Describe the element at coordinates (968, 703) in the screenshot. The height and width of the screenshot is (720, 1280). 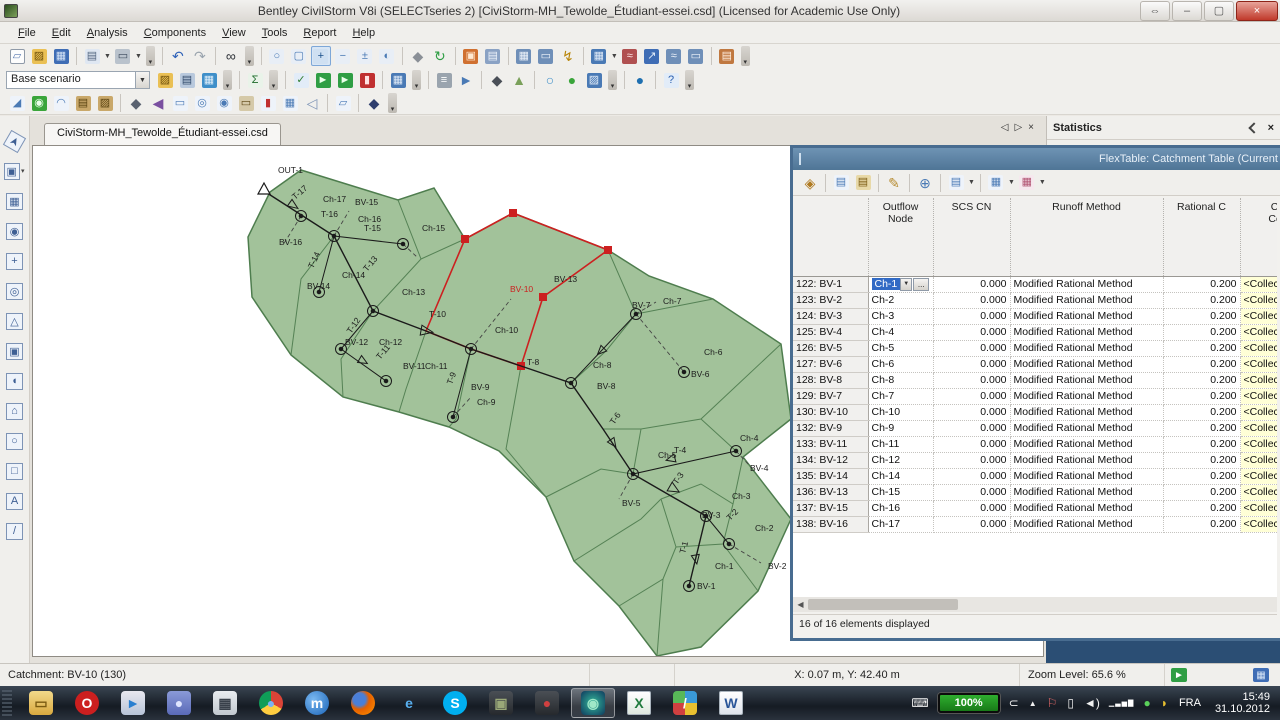
I see `battery-indicator: 100%` at that location.